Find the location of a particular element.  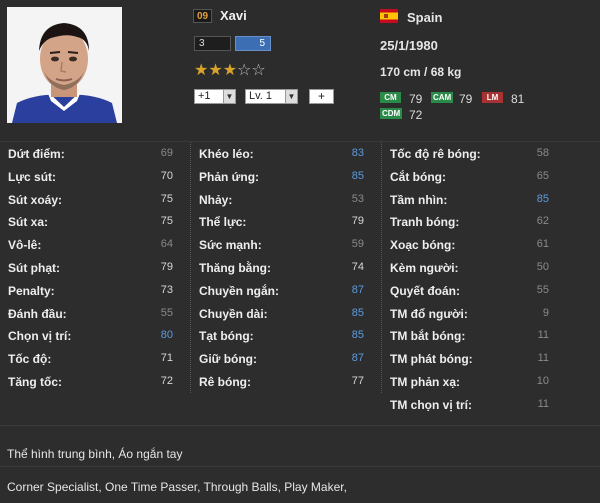

rating-stars: ★★★☆☆ is located at coordinates (230, 70).